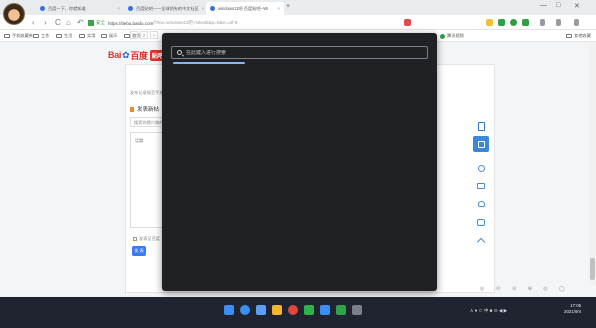 The width and height of the screenshot is (596, 328). I want to click on pager-next: >, so click(154, 35).